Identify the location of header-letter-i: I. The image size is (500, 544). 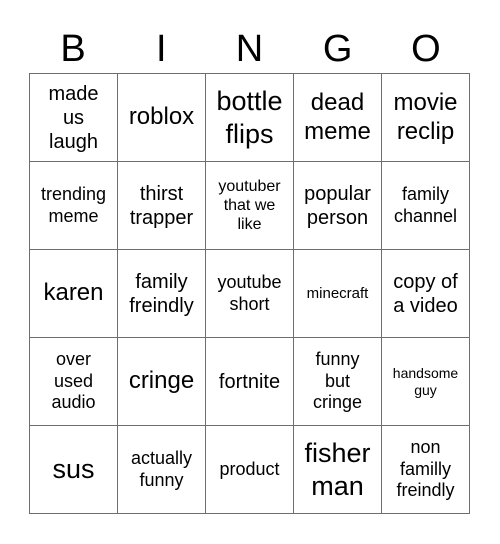
(161, 49).